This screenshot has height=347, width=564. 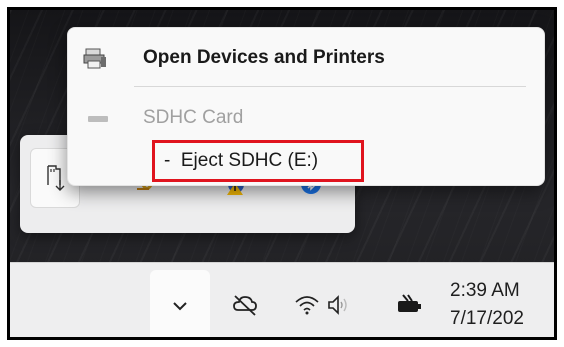 What do you see at coordinates (264, 57) in the screenshot?
I see `open-devices-label: Open Devices and Printers` at bounding box center [264, 57].